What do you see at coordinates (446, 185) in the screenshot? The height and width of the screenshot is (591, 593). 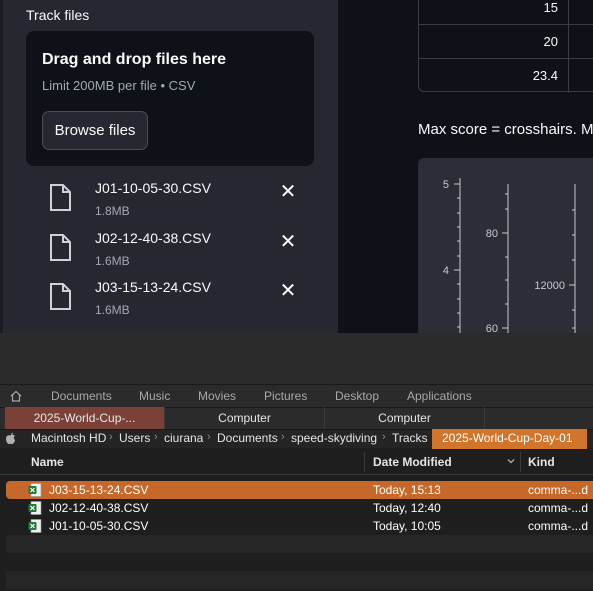 I see `axis-tick-label: 5` at bounding box center [446, 185].